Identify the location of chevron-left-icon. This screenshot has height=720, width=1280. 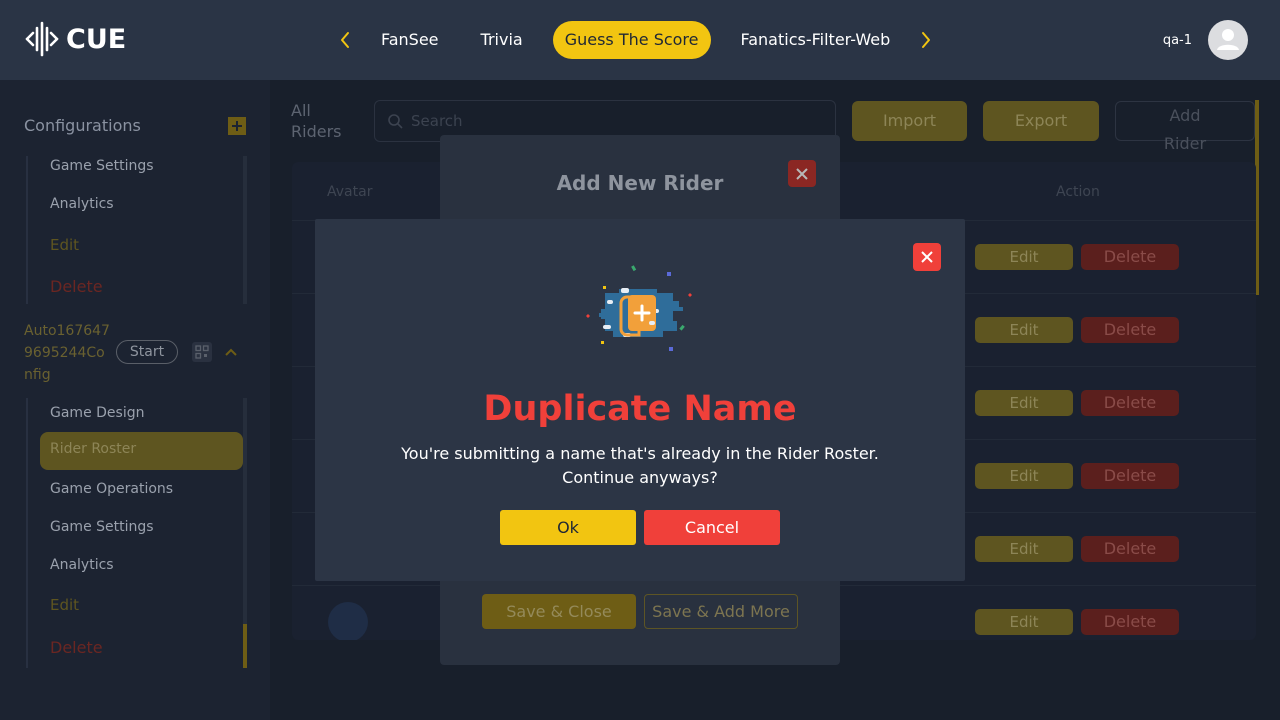
(345, 40).